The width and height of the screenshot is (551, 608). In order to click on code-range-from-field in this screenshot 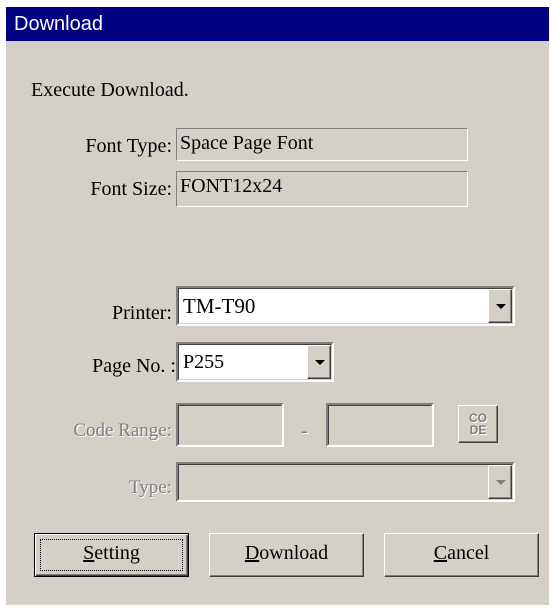, I will do `click(230, 425)`.